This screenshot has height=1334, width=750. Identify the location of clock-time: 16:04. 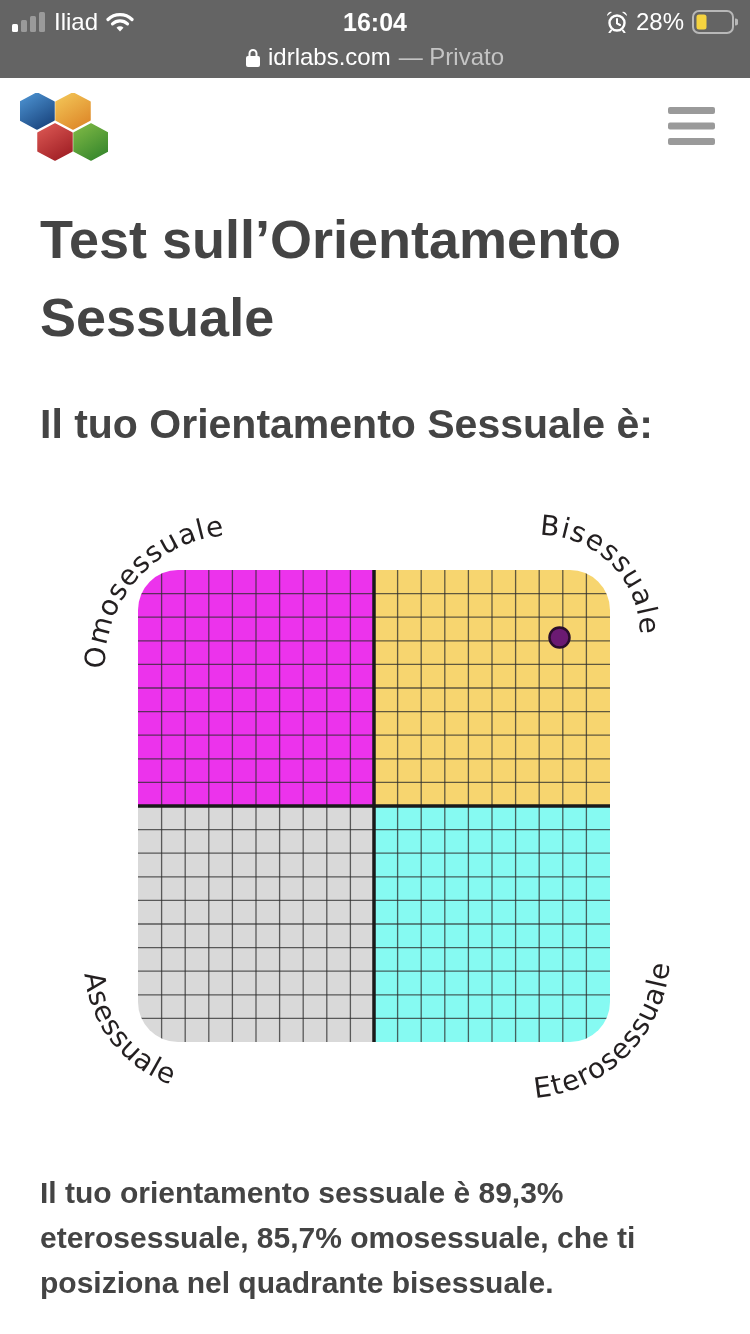
(375, 22).